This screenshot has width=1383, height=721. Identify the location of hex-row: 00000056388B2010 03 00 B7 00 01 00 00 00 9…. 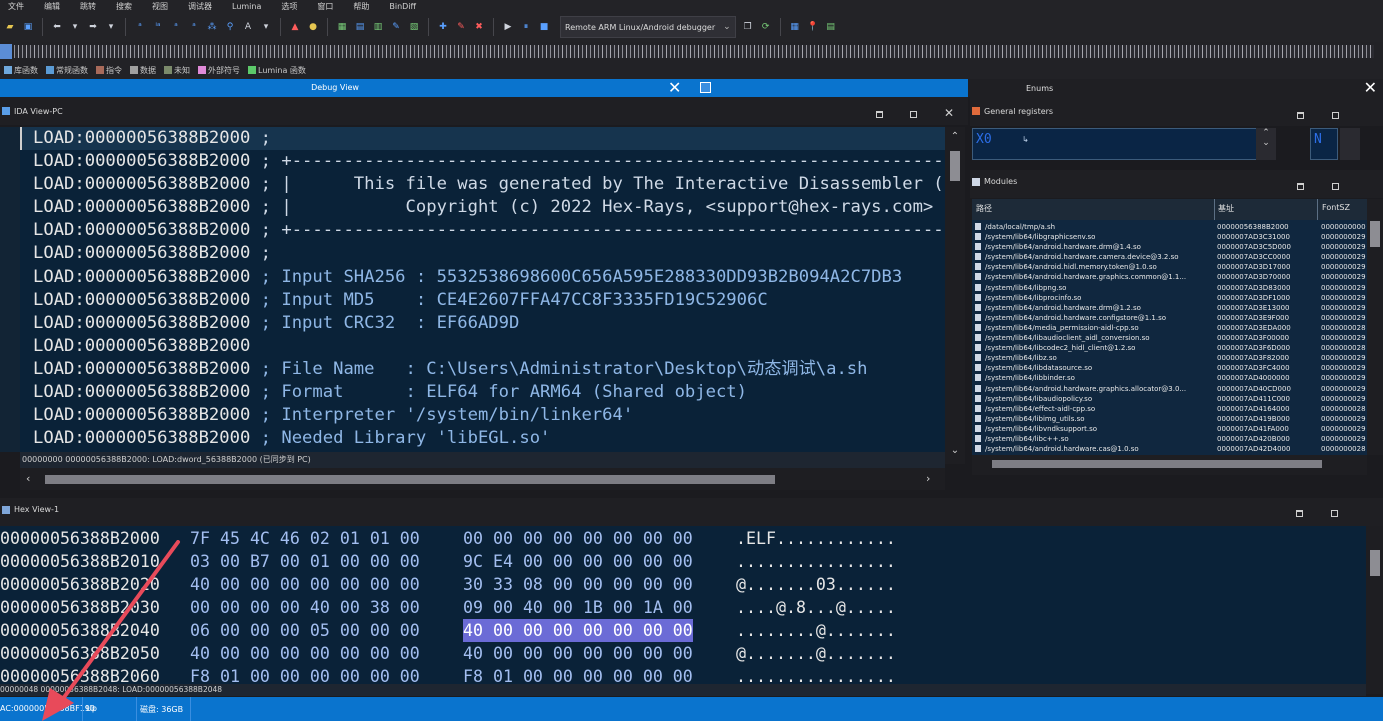
(683, 561).